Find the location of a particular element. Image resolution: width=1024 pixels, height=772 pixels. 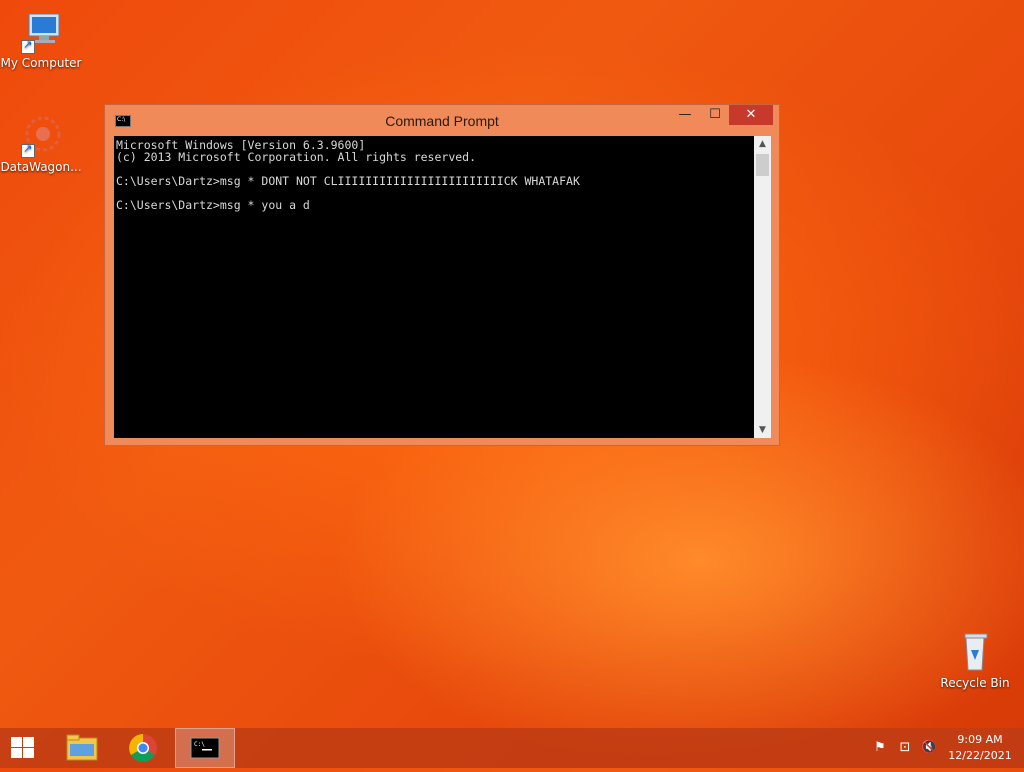

scroll-down-button: ▼ is located at coordinates (762, 430).